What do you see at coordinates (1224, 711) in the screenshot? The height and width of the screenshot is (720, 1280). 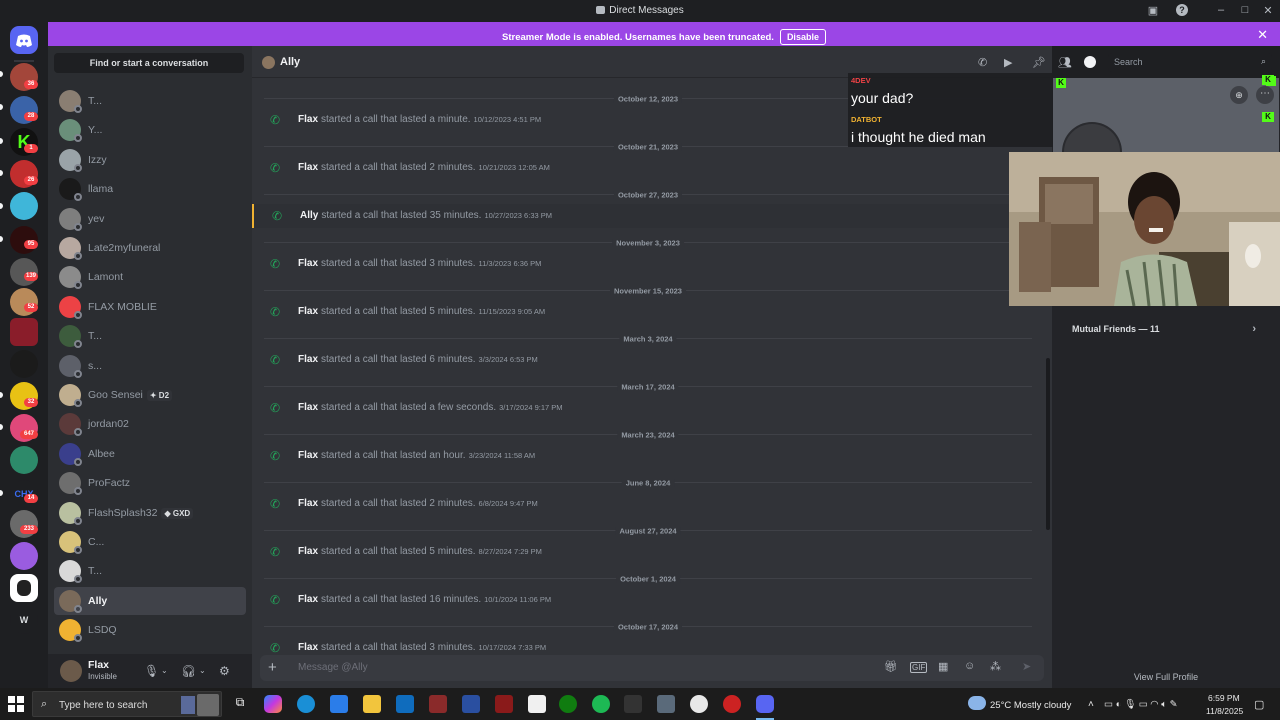 I see `clock-date: 11/8/2025` at bounding box center [1224, 711].